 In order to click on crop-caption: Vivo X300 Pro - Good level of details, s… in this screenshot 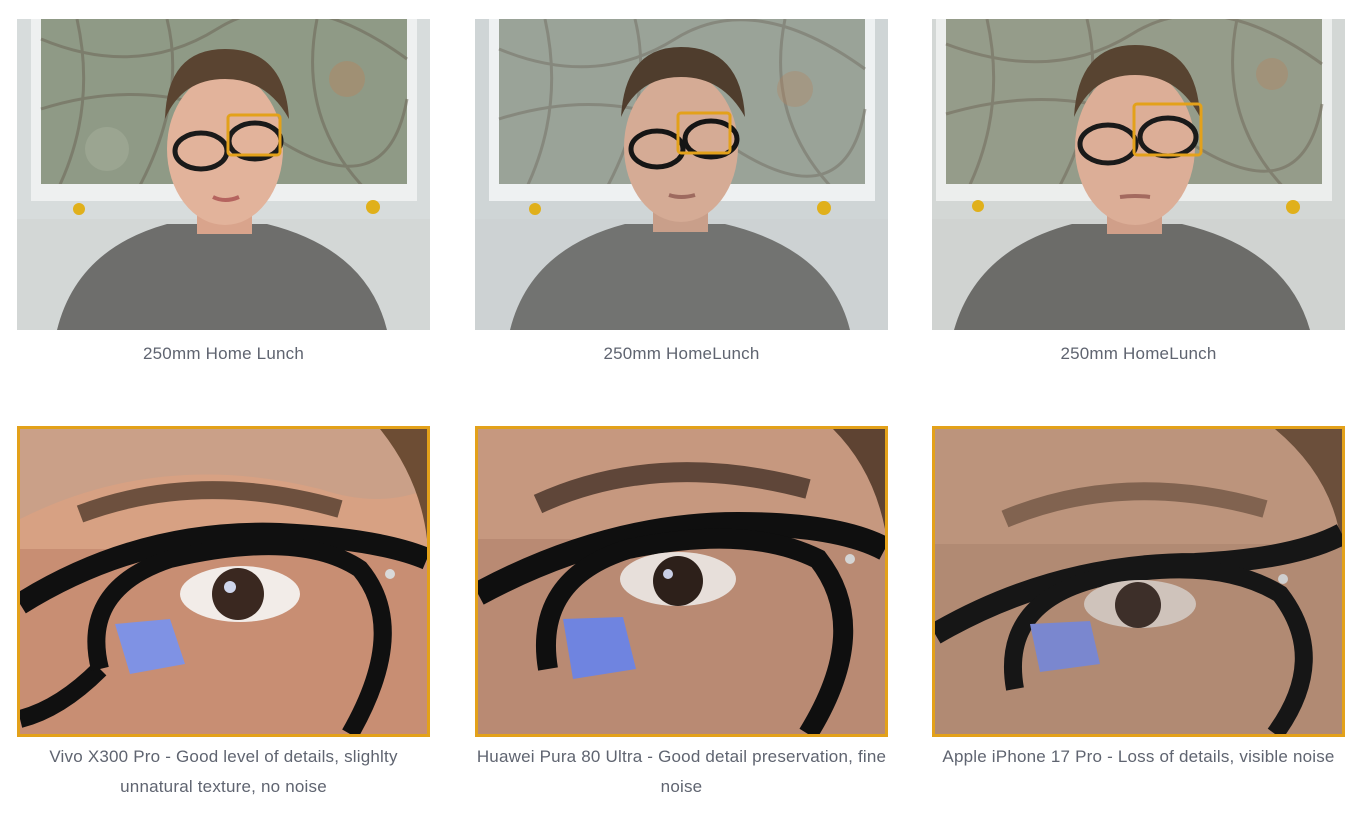, I will do `click(223, 771)`.